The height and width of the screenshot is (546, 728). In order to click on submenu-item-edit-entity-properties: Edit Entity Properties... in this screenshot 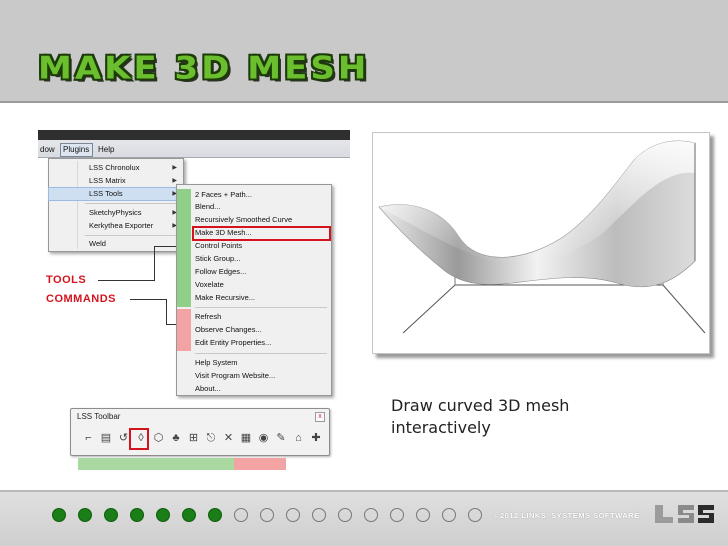, I will do `click(254, 343)`.